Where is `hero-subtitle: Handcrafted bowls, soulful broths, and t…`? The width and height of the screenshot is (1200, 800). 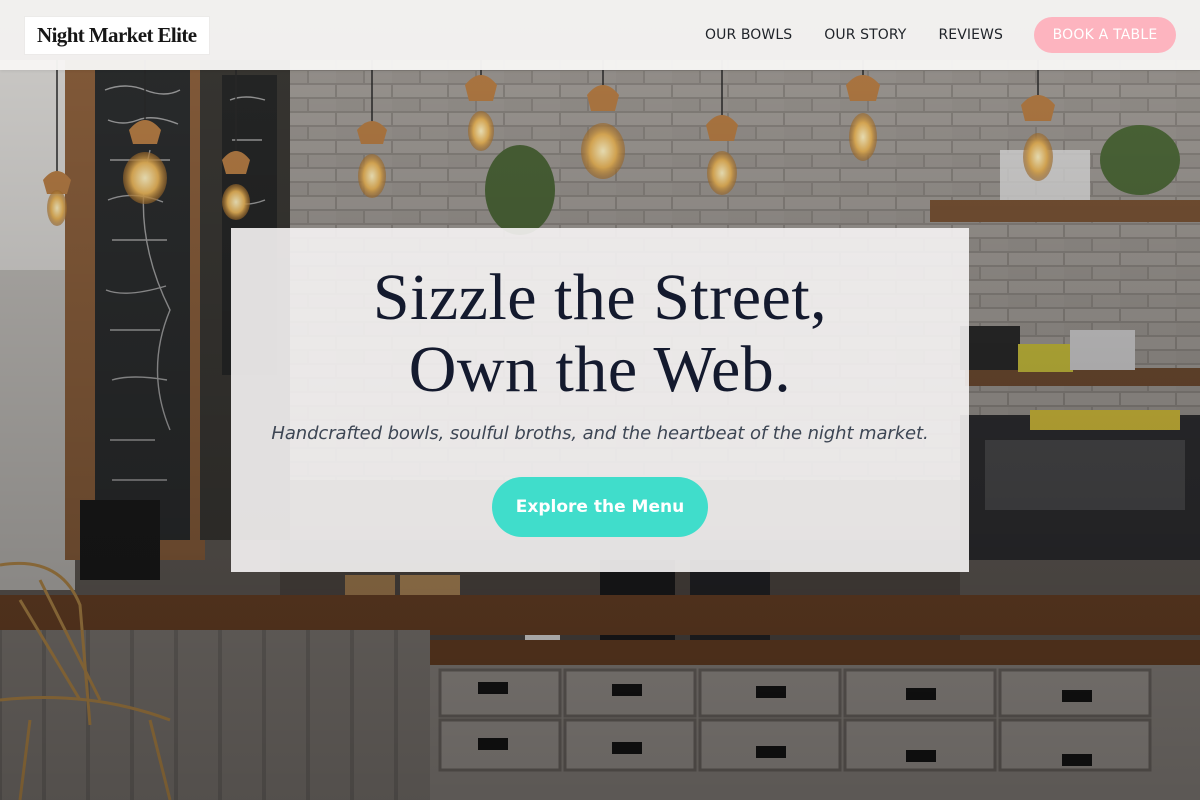
hero-subtitle: Handcrafted bowls, soulful broths, and t… is located at coordinates (600, 433).